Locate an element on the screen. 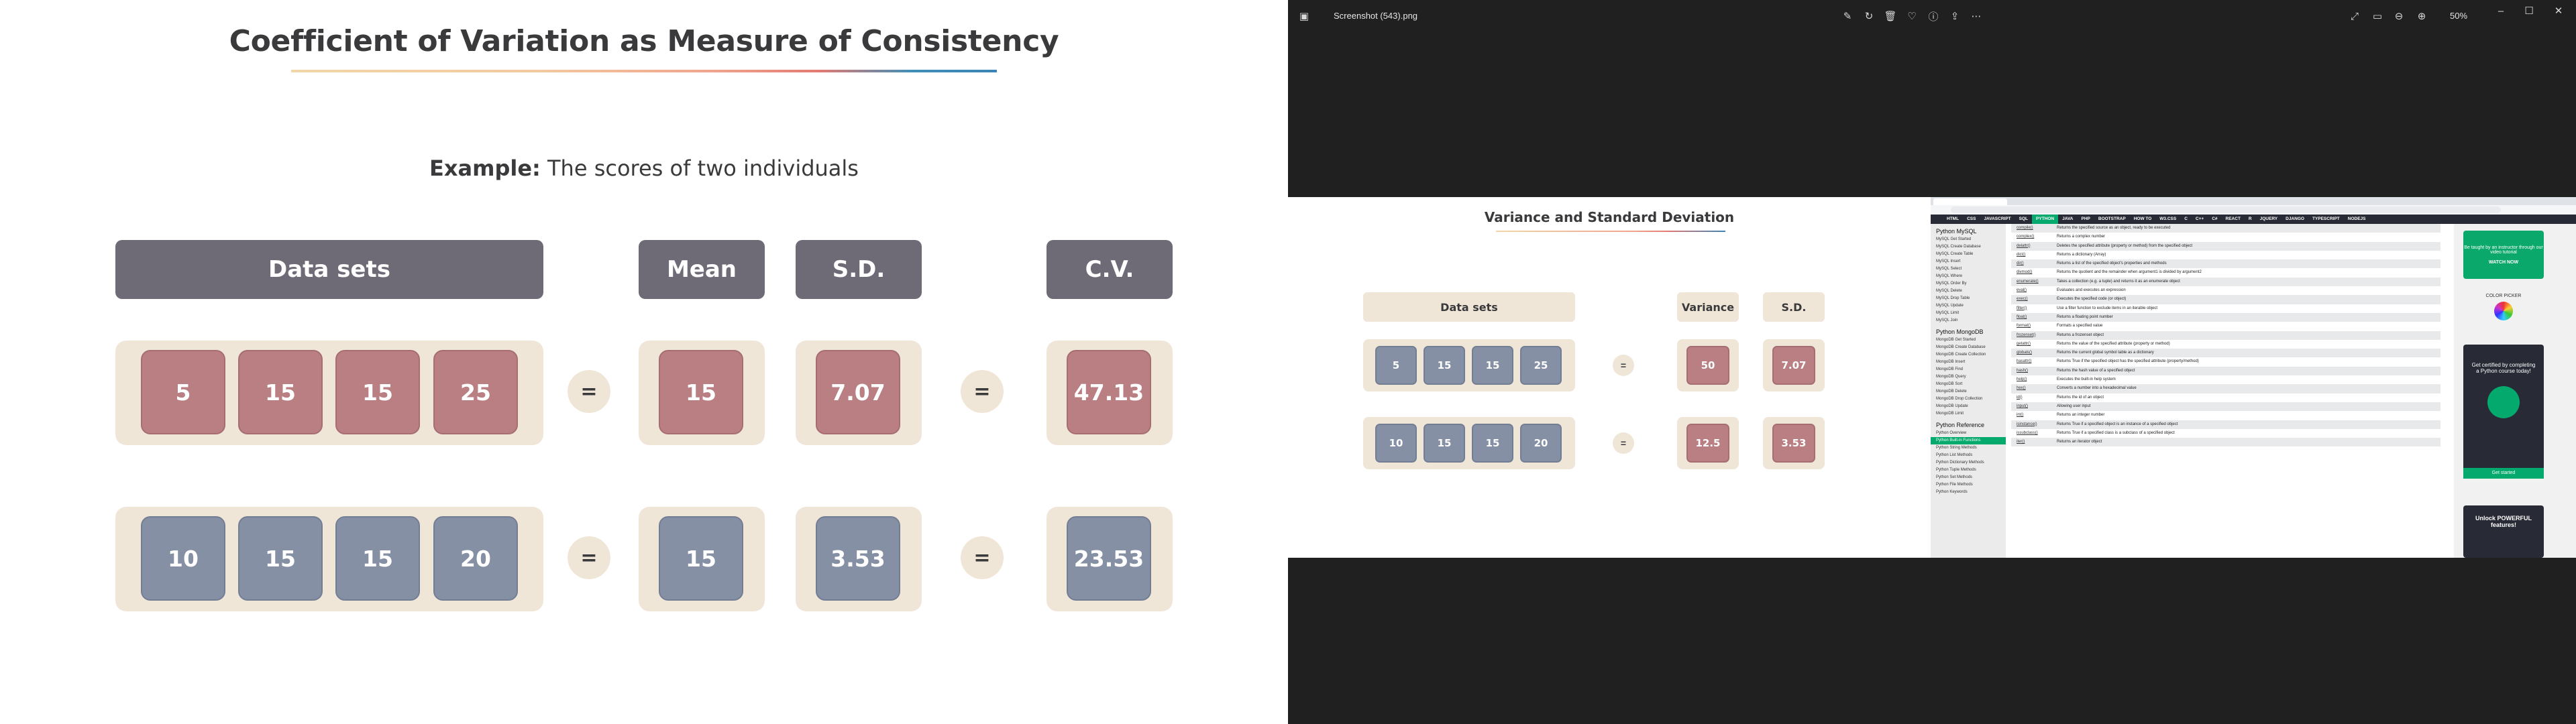 The width and height of the screenshot is (2576, 724). image-function-name: delattr() is located at coordinates (2024, 245).